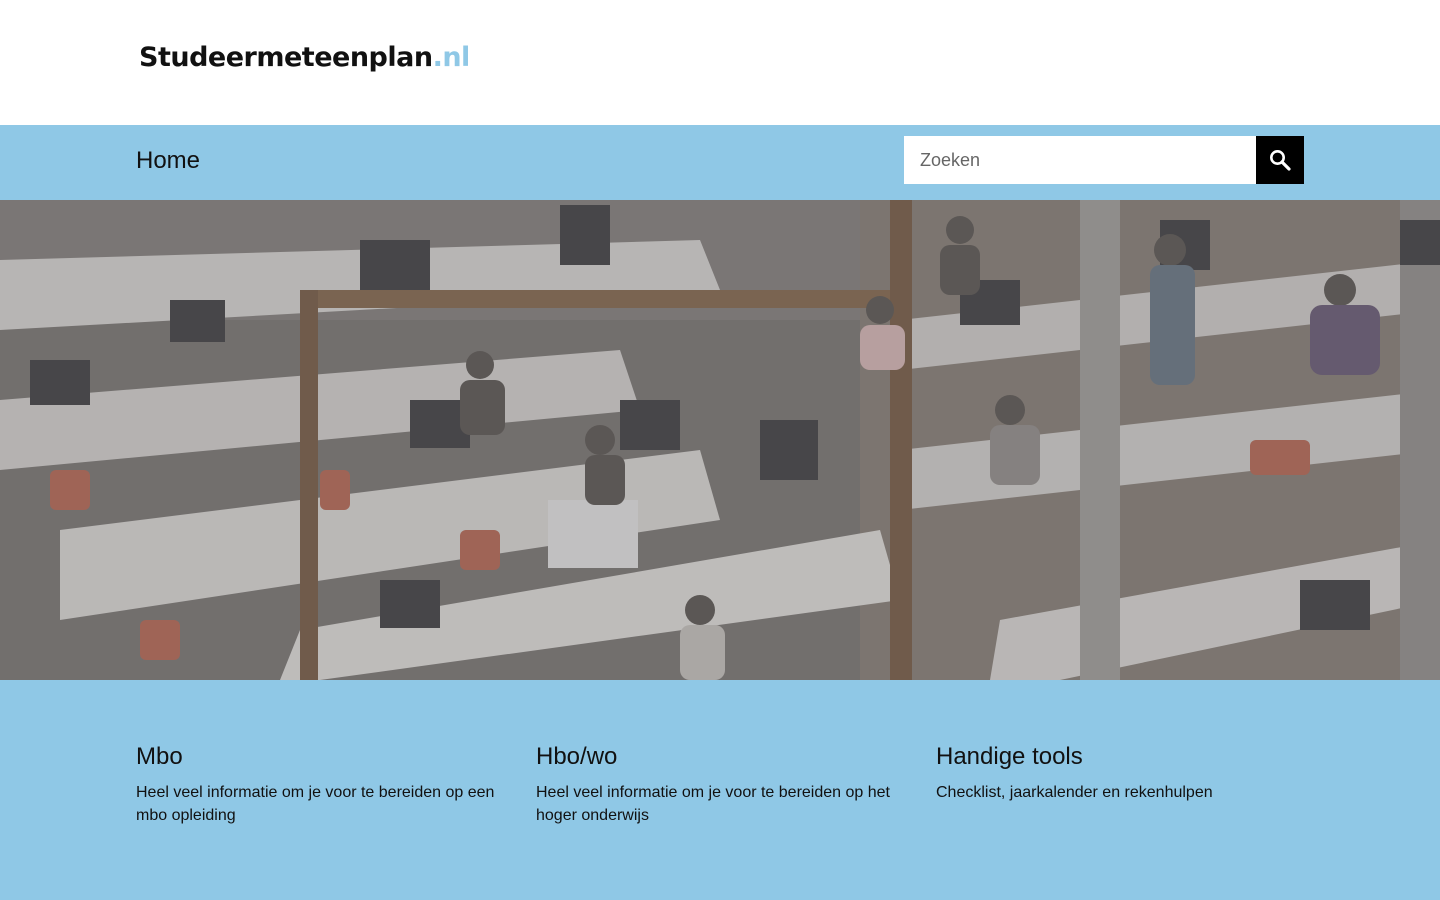  What do you see at coordinates (286, 57) in the screenshot?
I see `logo-name: Studeermeteenplan` at bounding box center [286, 57].